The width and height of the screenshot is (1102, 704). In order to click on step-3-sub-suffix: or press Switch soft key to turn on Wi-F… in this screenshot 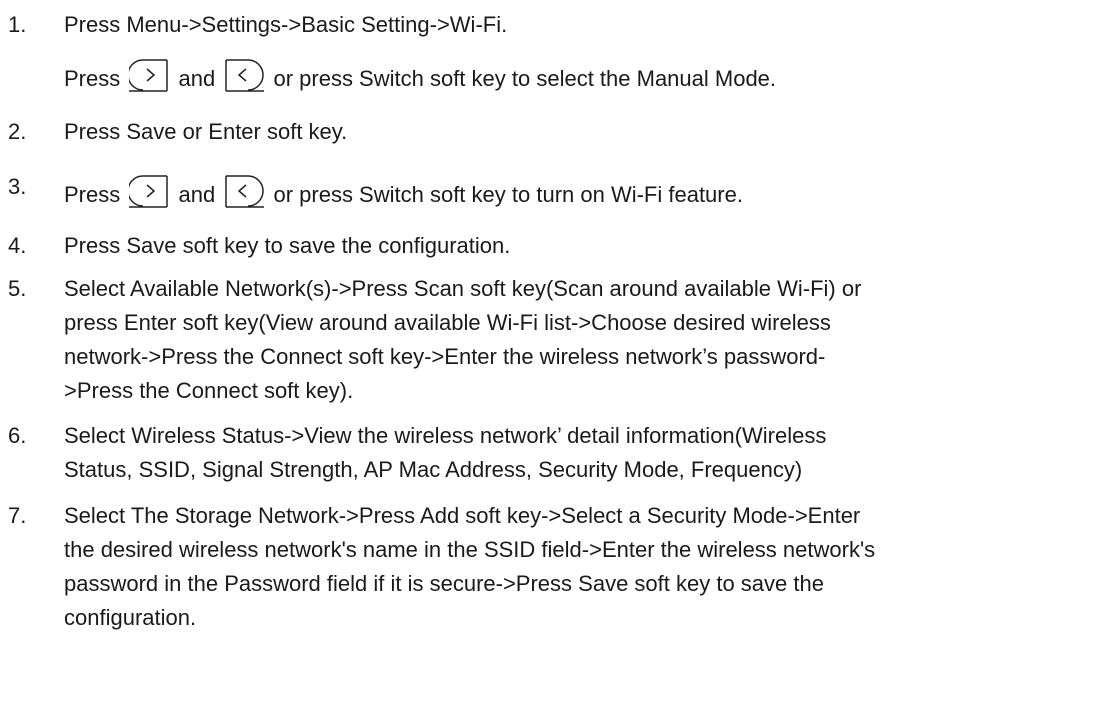, I will do `click(508, 194)`.